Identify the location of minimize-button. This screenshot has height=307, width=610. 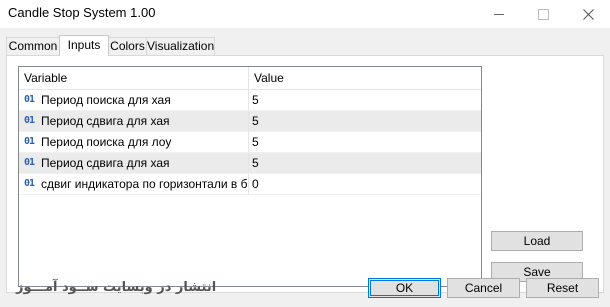
(499, 14).